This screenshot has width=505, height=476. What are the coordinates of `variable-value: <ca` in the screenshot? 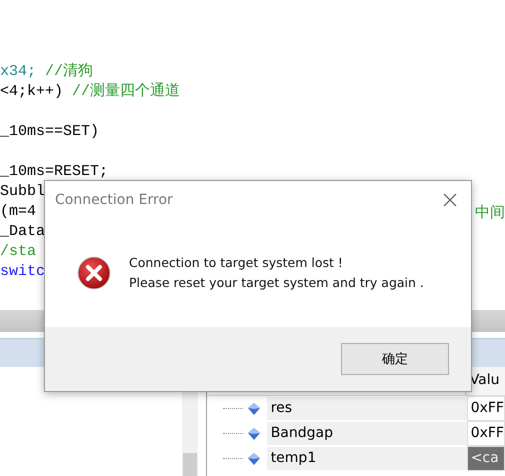 It's located at (485, 458).